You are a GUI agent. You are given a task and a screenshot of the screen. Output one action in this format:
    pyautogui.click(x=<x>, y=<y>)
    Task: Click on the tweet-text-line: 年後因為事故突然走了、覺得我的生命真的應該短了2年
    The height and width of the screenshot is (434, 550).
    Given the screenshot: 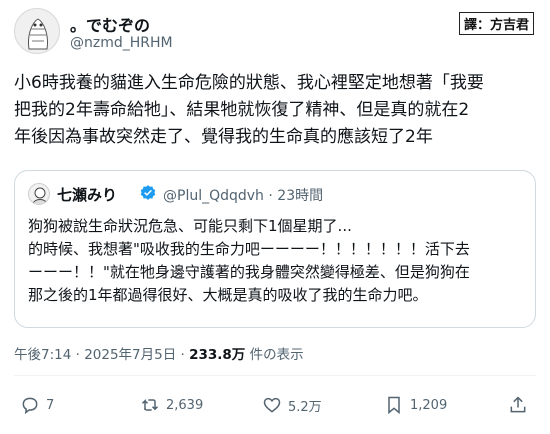 What is the action you would take?
    pyautogui.click(x=223, y=137)
    